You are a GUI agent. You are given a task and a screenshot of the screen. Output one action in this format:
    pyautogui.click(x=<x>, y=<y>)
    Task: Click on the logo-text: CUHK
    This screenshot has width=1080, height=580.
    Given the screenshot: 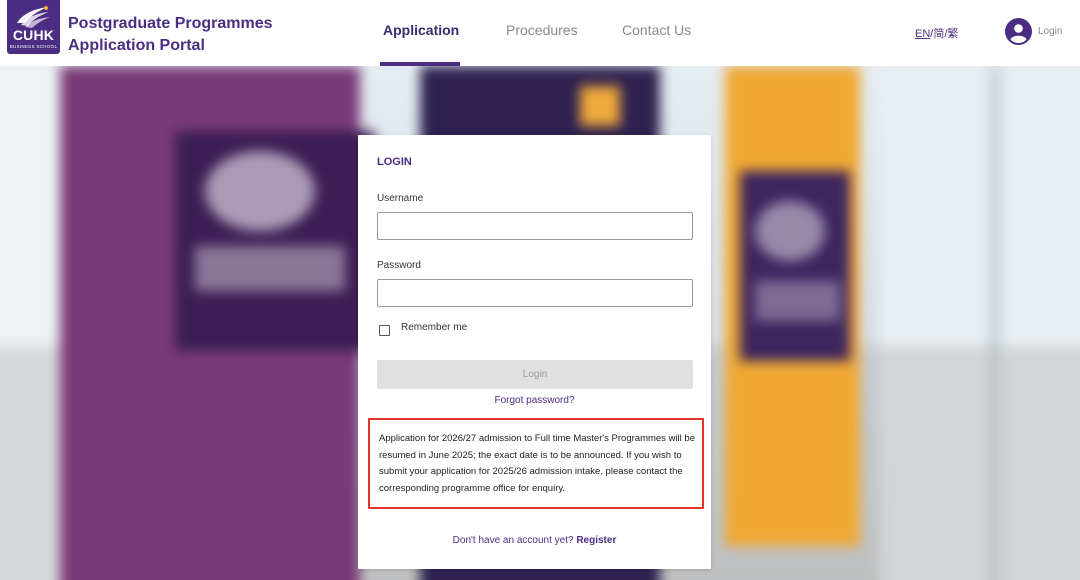 What is the action you would take?
    pyautogui.click(x=33, y=35)
    